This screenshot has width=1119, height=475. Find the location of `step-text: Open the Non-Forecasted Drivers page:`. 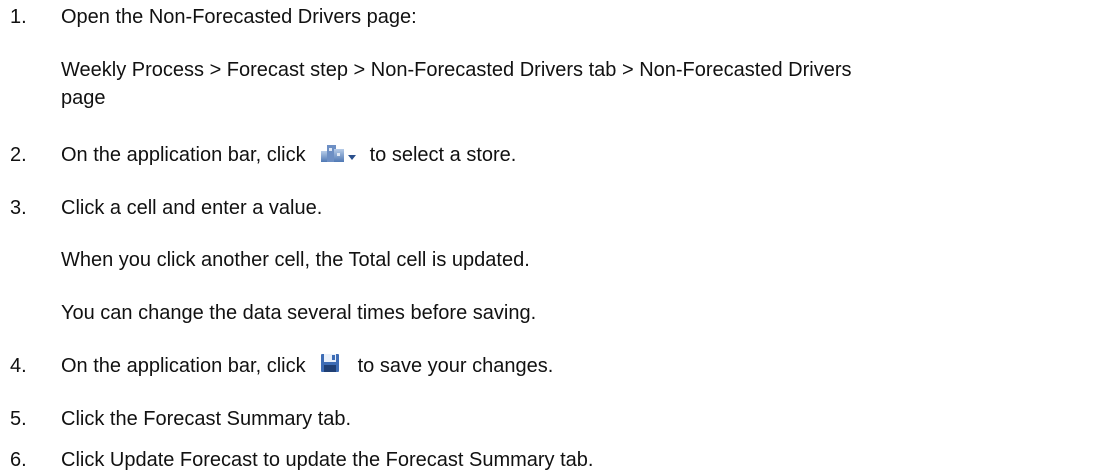

step-text: Open the Non-Forecasted Drivers page: is located at coordinates (239, 17).